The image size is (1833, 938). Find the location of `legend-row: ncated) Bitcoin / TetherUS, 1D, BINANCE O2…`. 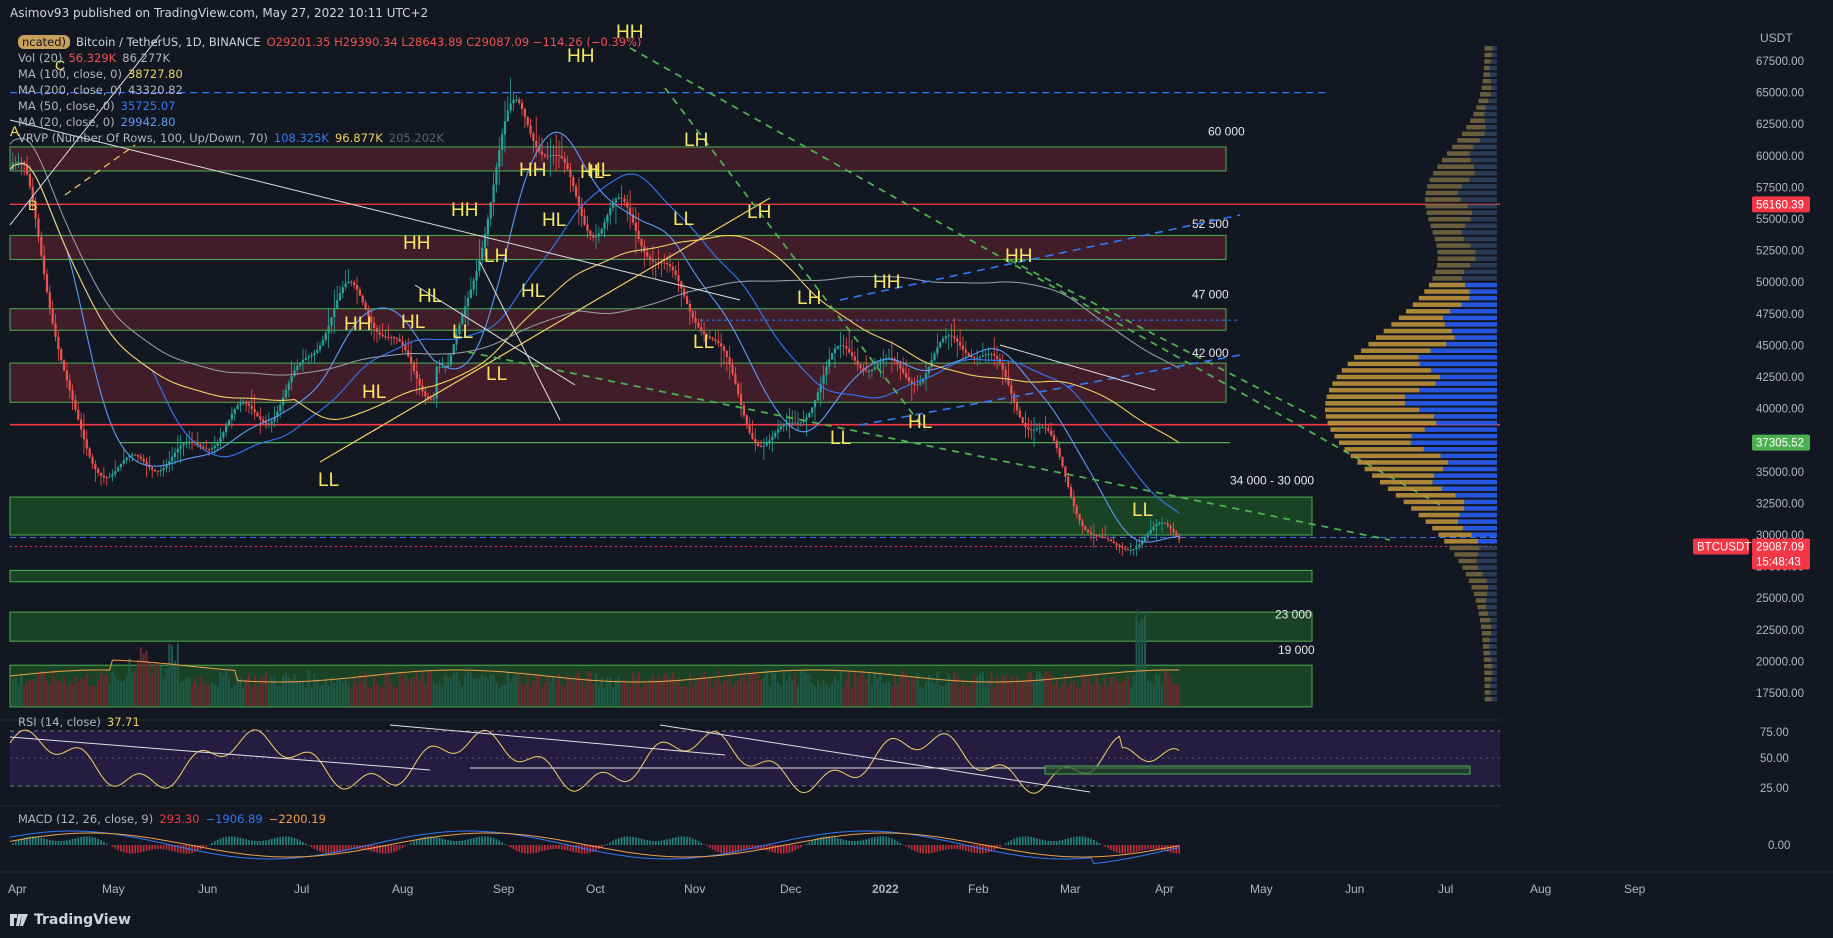

legend-row: ncated) Bitcoin / TetherUS, 1D, BINANCE O2… is located at coordinates (332, 42).